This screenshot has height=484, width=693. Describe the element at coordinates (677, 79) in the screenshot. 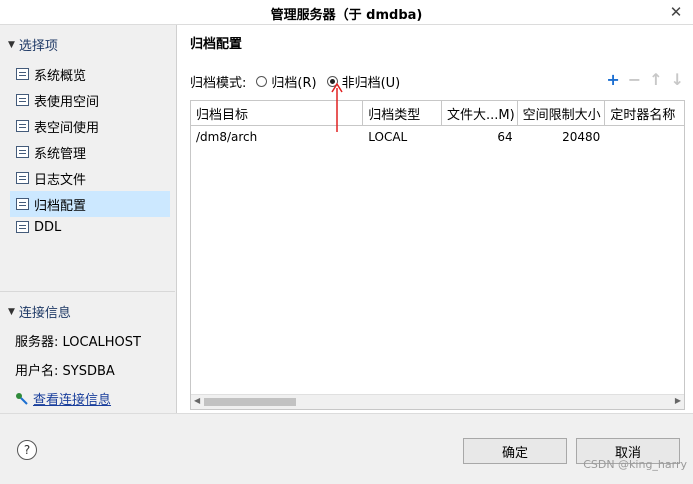

I see `move-down-icon: ↓` at that location.